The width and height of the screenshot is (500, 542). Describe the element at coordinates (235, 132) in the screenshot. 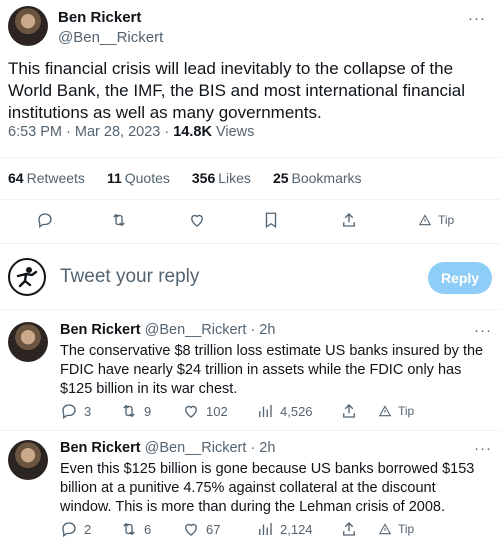

I see `views-label: Views` at that location.